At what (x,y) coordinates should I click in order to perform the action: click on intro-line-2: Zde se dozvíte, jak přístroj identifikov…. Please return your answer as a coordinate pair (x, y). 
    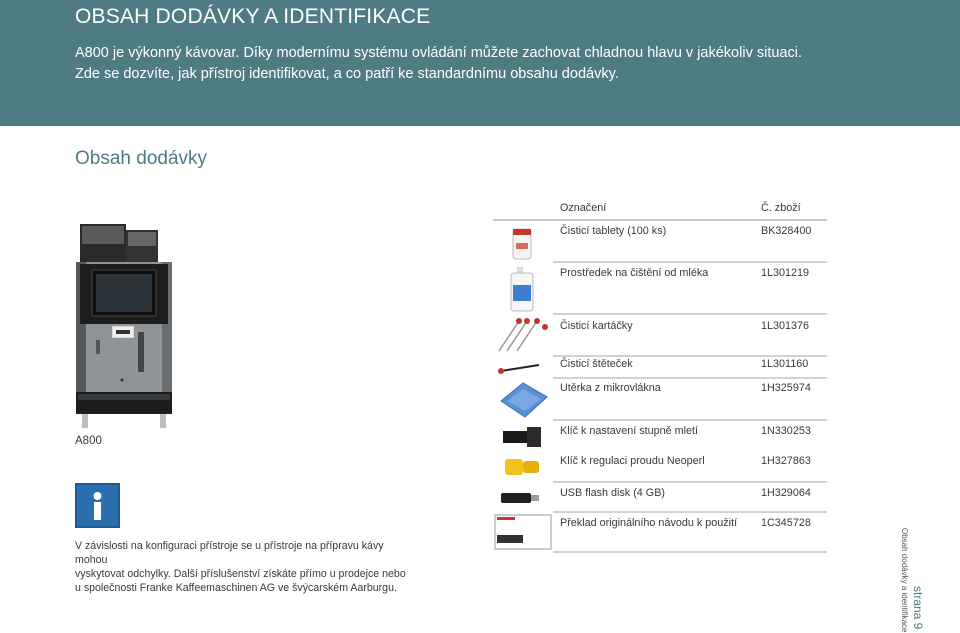
    Looking at the image, I should click on (347, 74).